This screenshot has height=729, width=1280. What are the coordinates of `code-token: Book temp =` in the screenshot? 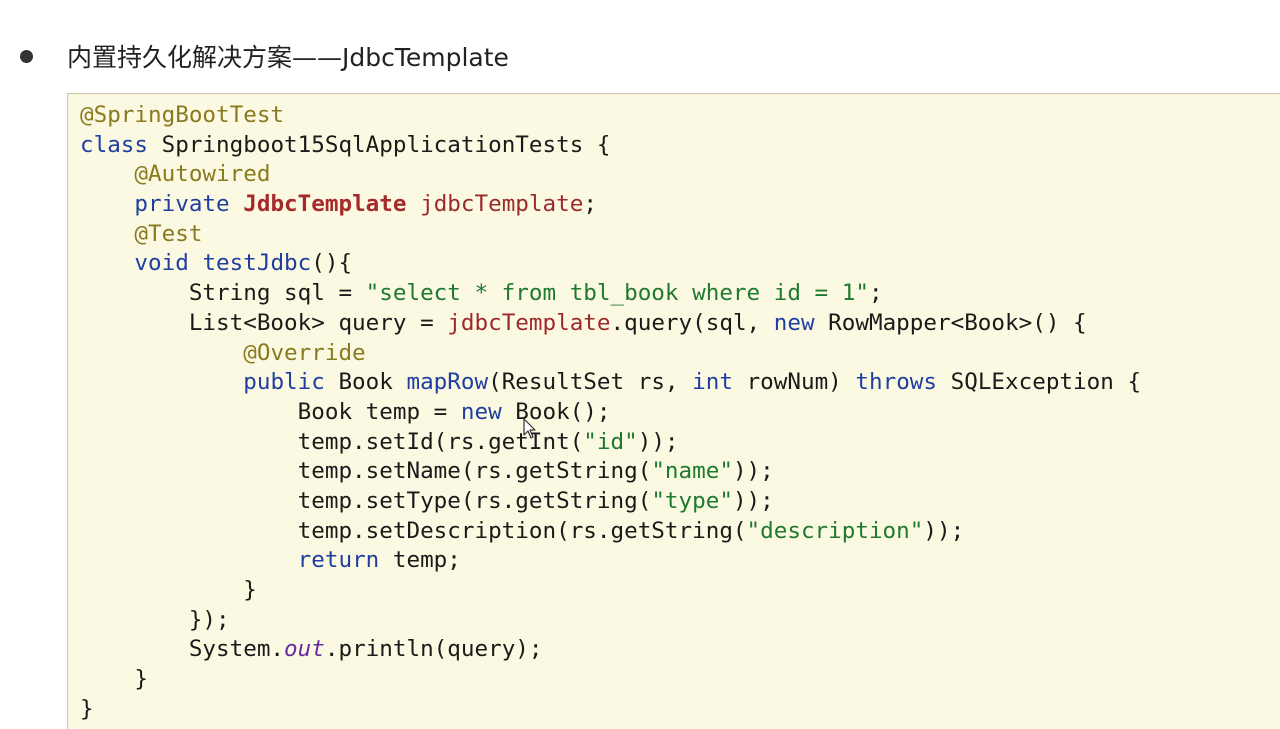 It's located at (270, 411).